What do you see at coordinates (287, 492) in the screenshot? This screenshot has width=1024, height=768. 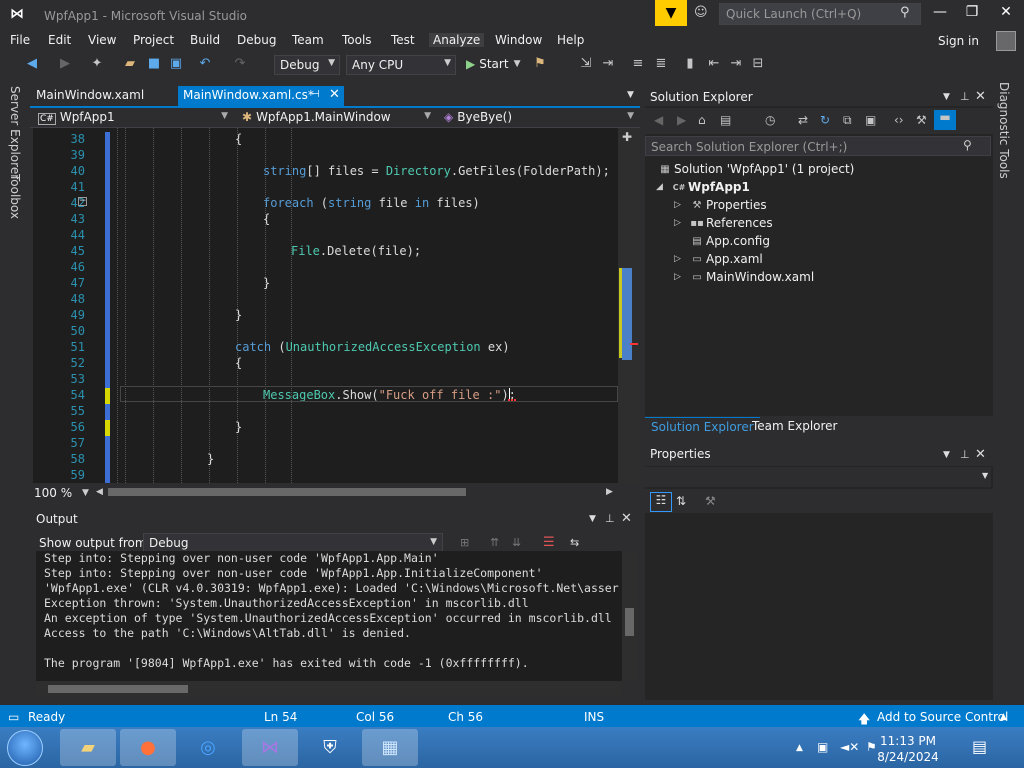 I see `horizontal-scrollbar-thumb` at bounding box center [287, 492].